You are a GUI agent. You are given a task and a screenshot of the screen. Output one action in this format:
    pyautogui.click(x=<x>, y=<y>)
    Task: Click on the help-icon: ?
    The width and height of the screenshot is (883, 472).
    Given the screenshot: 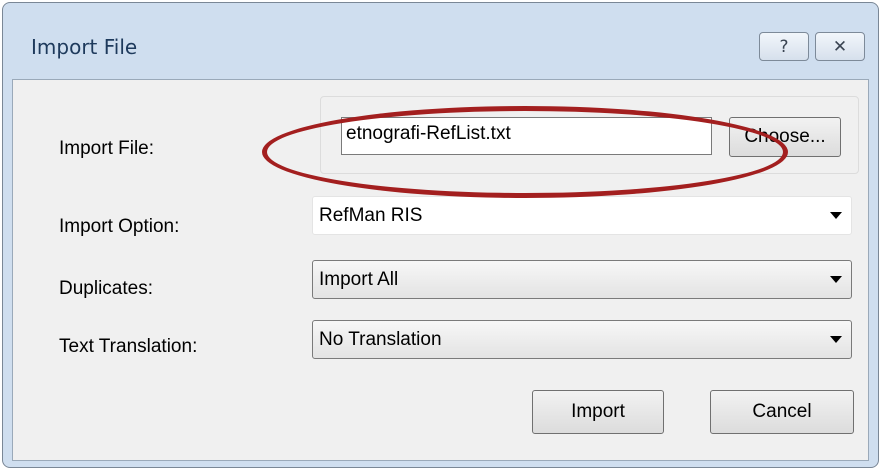 What is the action you would take?
    pyautogui.click(x=784, y=46)
    